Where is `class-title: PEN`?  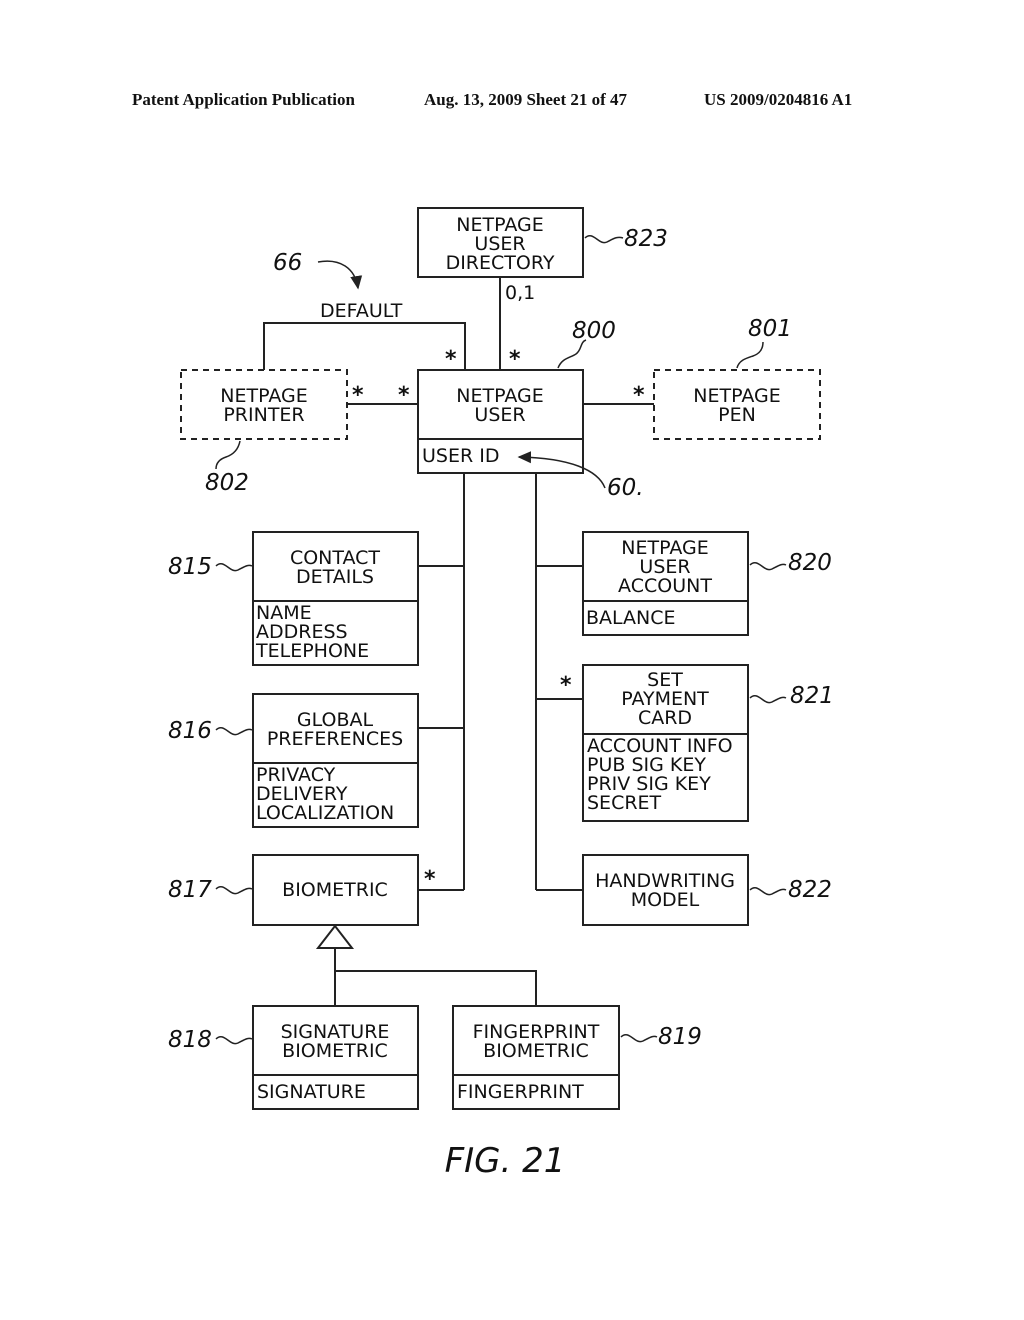 class-title: PEN is located at coordinates (737, 415).